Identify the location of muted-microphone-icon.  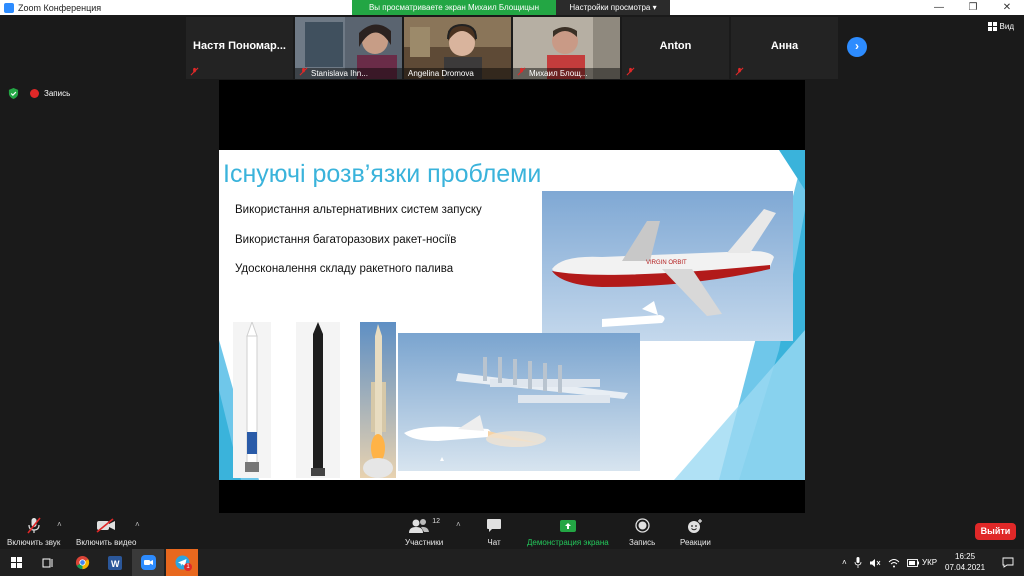
(34, 525).